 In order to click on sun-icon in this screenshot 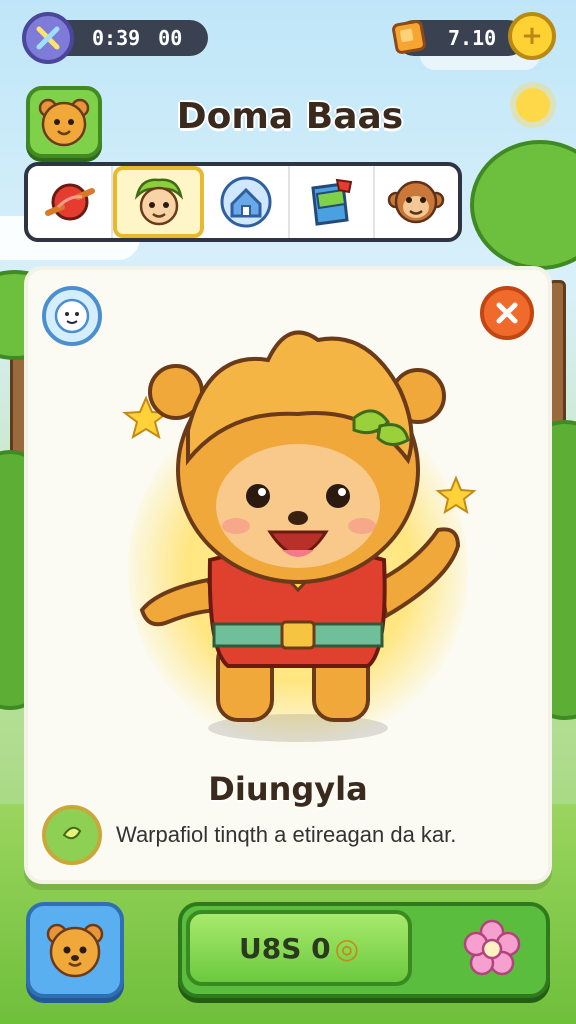, I will do `click(533, 105)`.